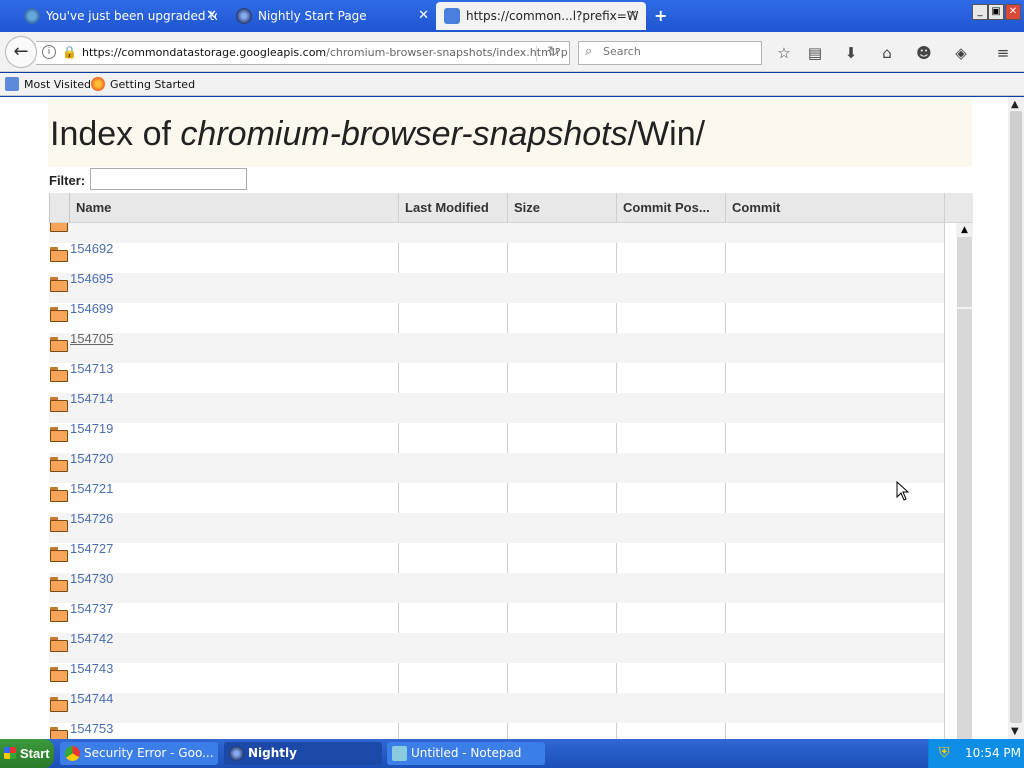 The height and width of the screenshot is (768, 1024). What do you see at coordinates (91, 248) in the screenshot?
I see `folder-link: 154692` at bounding box center [91, 248].